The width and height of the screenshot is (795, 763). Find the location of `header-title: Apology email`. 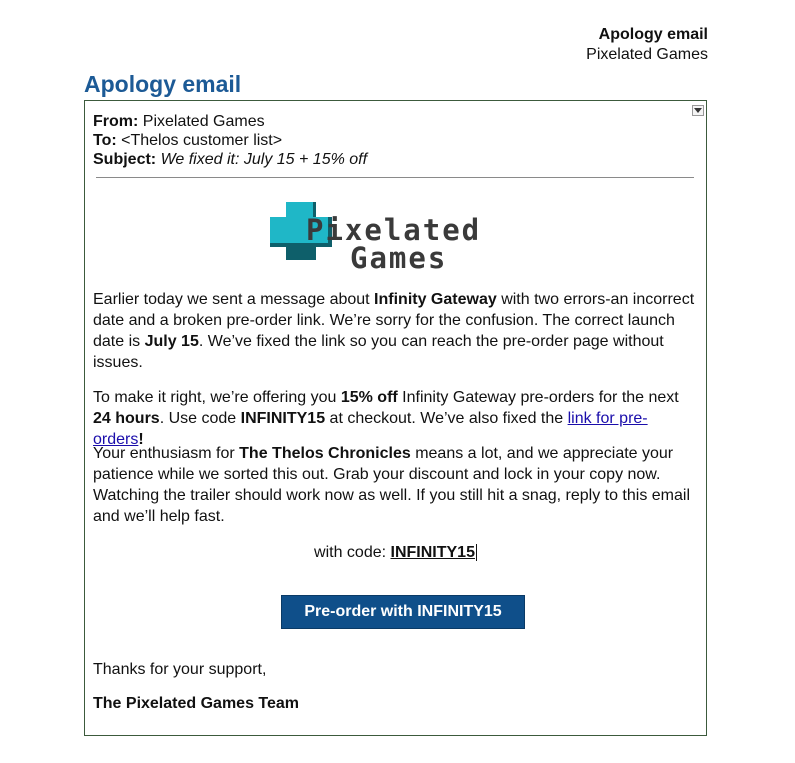

header-title: Apology email is located at coordinates (653, 34).